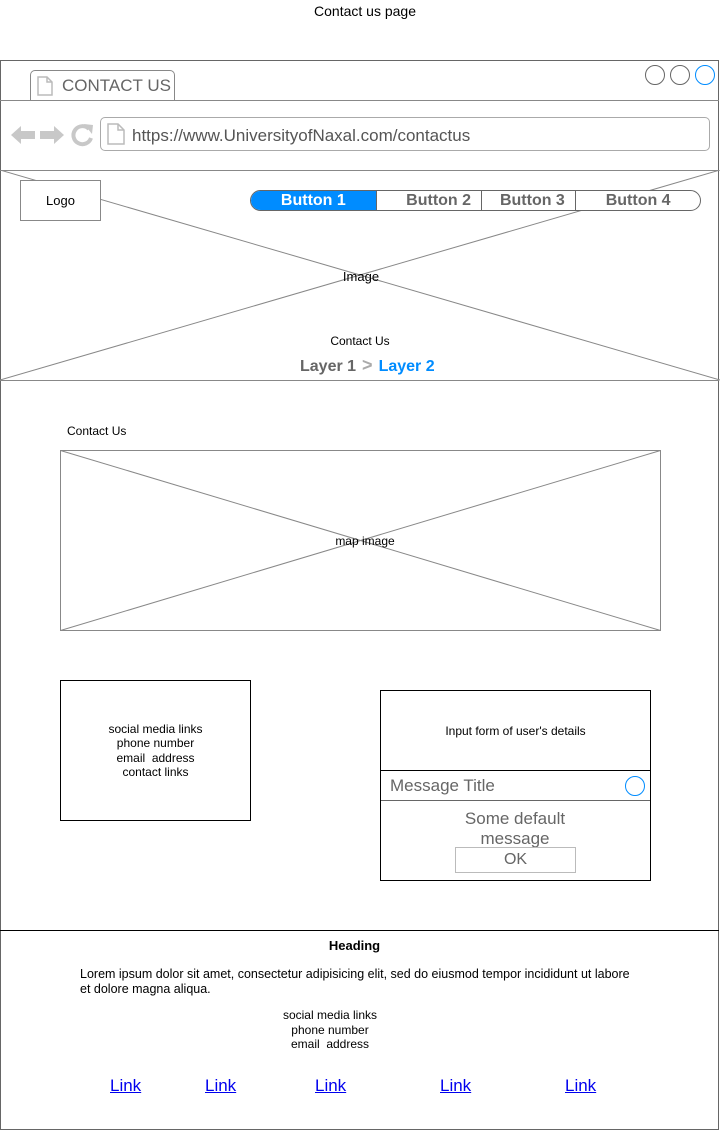 The height and width of the screenshot is (1131, 721). I want to click on tab-divider, so click(359, 100).